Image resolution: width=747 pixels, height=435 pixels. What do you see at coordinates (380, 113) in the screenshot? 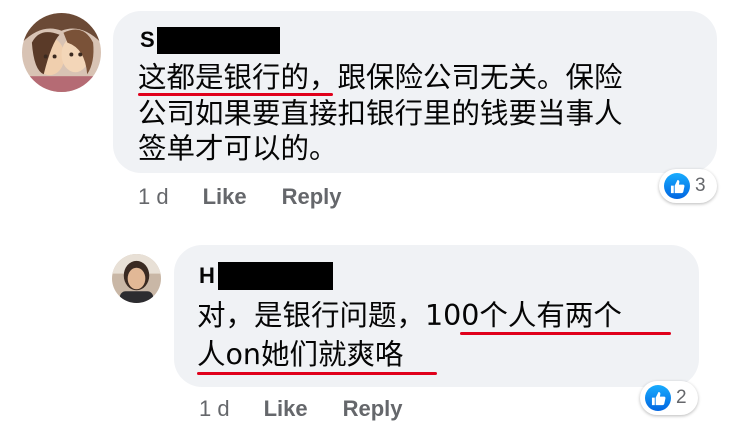
I see `comment-text-line: 公司如果要直接扣银行里的钱要当事人` at bounding box center [380, 113].